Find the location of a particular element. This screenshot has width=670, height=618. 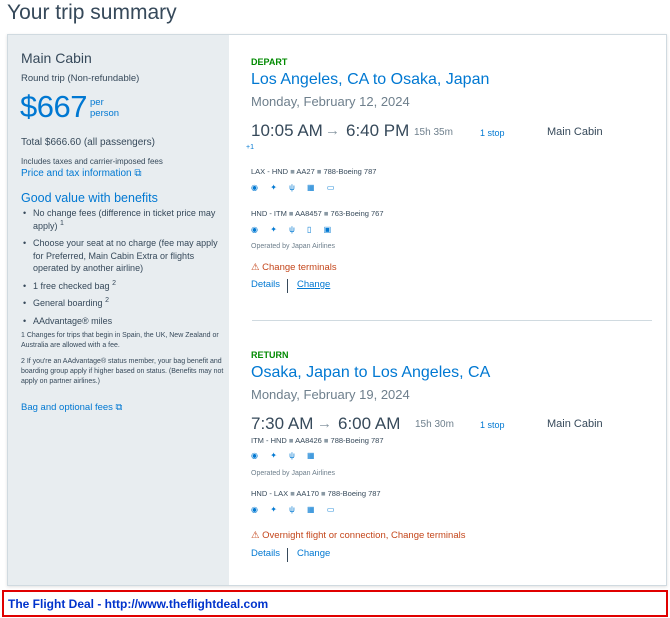

benefit-text: 1 free checked bag is located at coordinates (71, 285).